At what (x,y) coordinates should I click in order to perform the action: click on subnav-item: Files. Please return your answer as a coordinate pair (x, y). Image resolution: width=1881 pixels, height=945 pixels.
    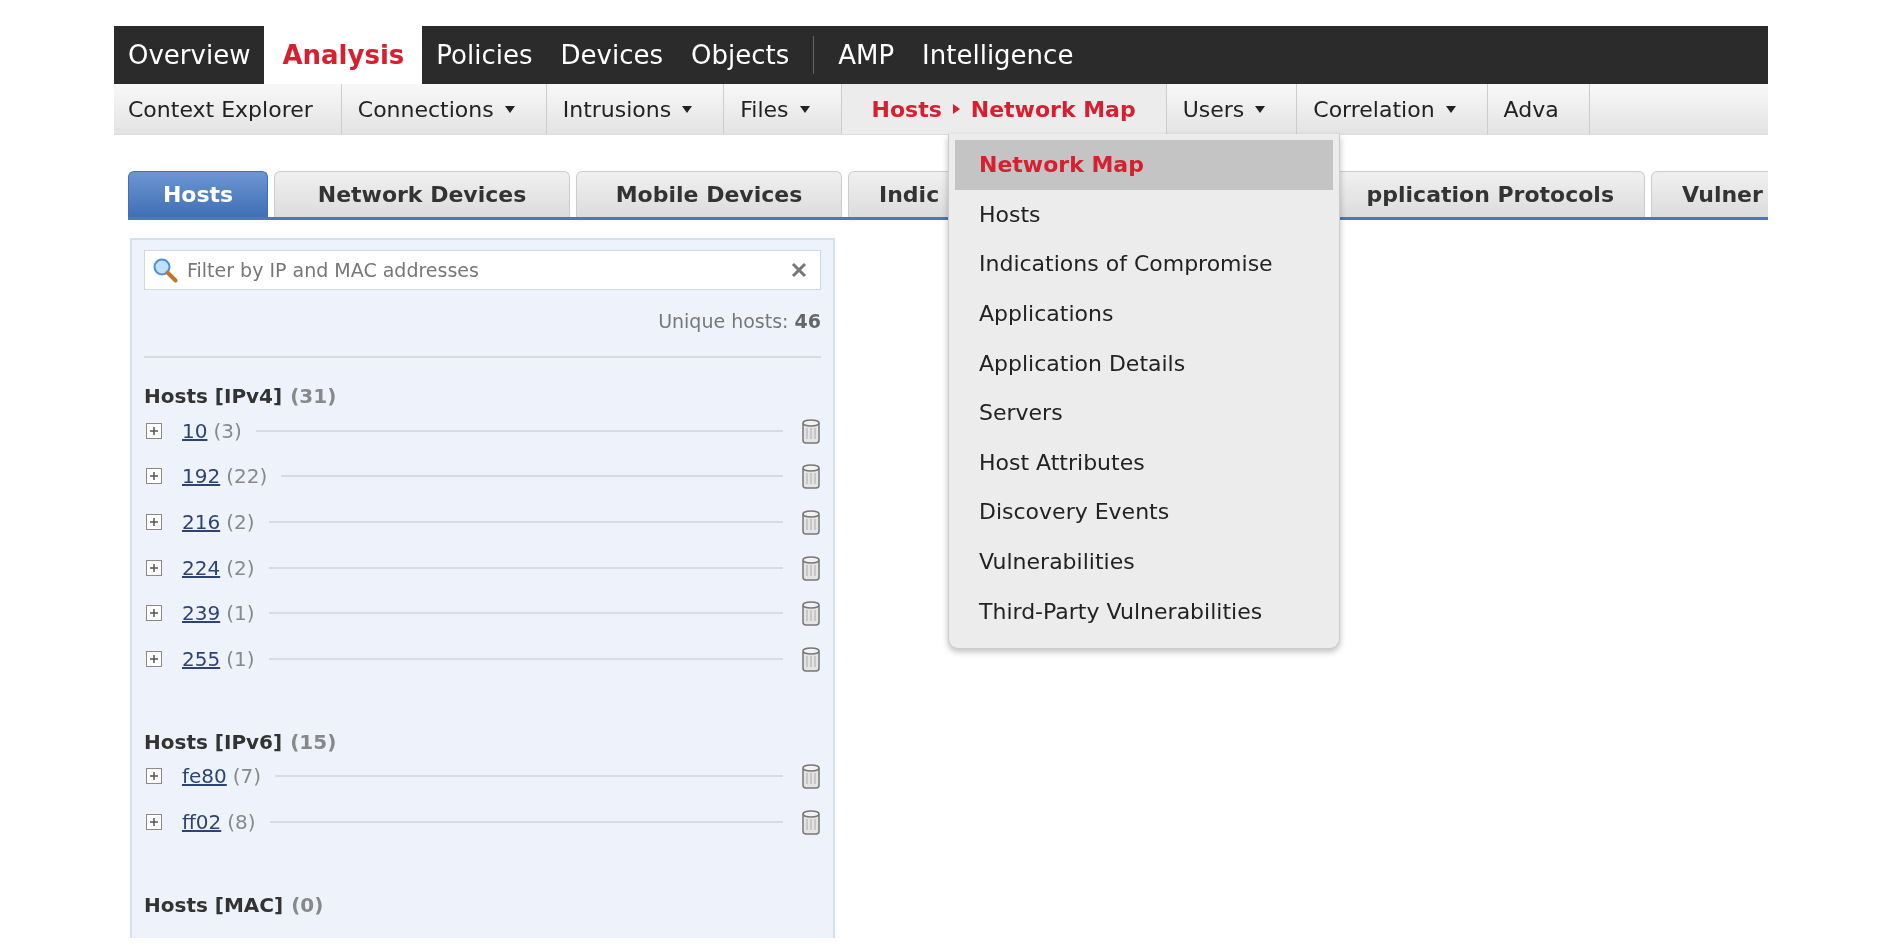
    Looking at the image, I should click on (783, 109).